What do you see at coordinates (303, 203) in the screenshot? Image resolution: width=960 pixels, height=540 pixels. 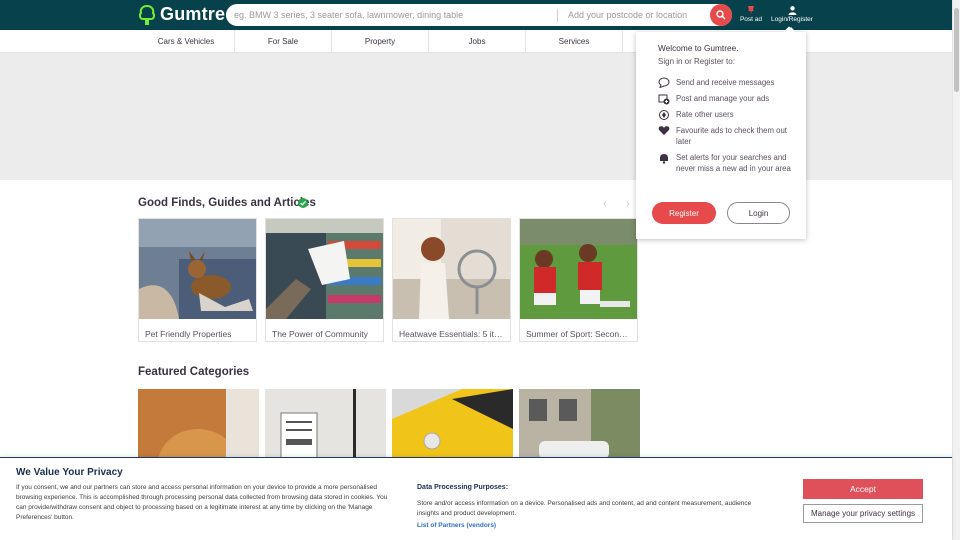 I see `verified-check-icon` at bounding box center [303, 203].